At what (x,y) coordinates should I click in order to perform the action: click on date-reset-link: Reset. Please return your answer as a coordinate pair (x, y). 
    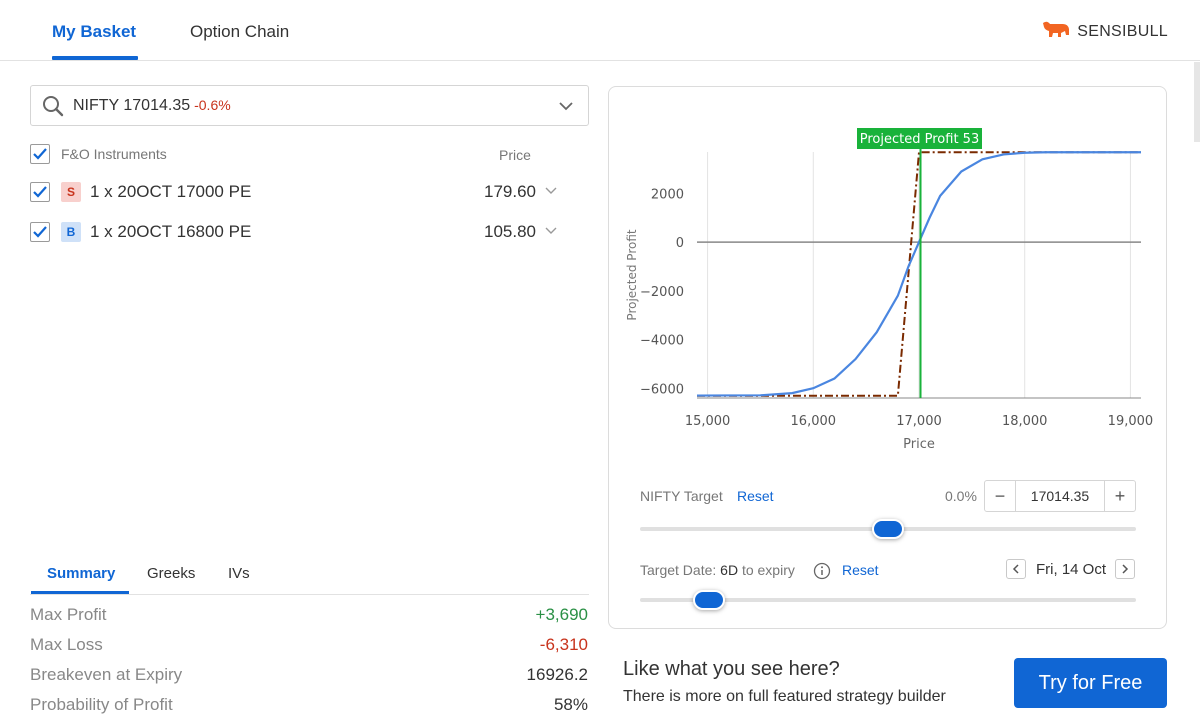
    Looking at the image, I should click on (860, 570).